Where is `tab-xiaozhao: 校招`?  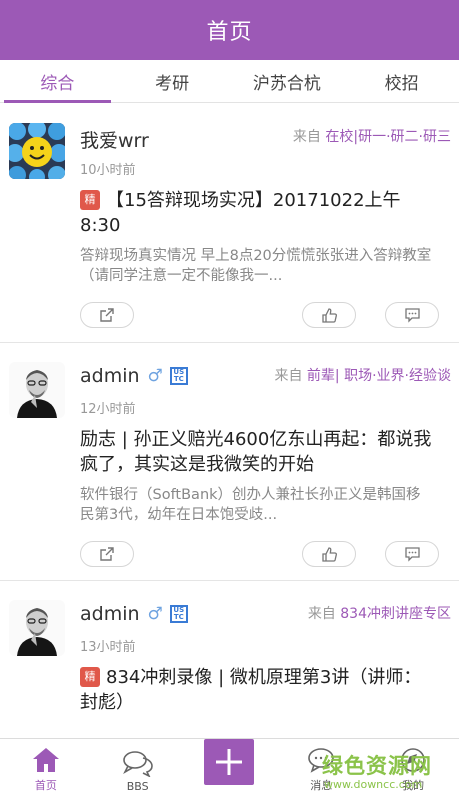 tab-xiaozhao: 校招 is located at coordinates (401, 81).